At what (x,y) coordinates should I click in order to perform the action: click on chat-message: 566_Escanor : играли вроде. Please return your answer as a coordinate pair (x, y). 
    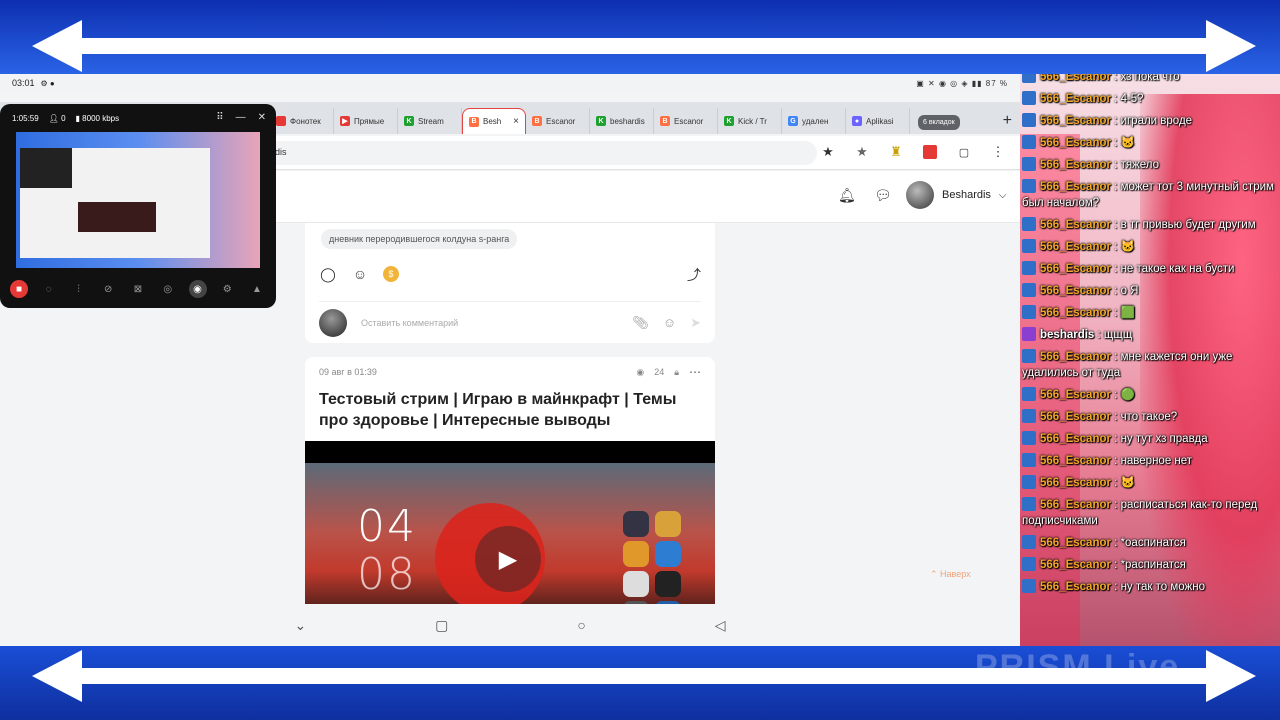
    Looking at the image, I should click on (1150, 121).